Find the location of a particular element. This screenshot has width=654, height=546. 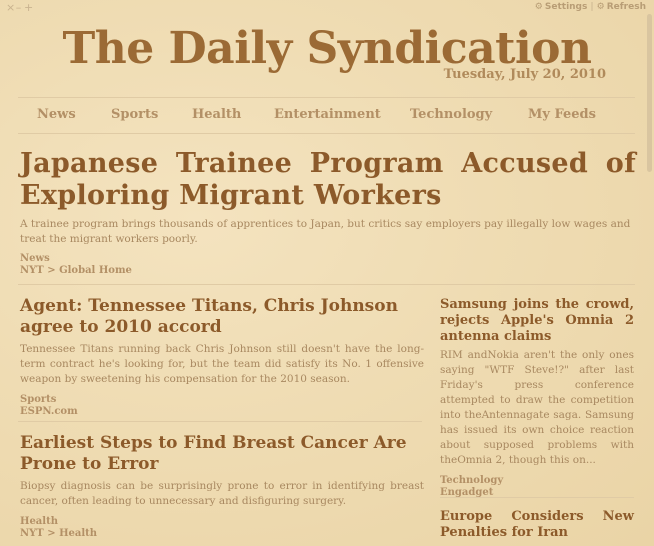

close-window-button: × is located at coordinates (10, 7).